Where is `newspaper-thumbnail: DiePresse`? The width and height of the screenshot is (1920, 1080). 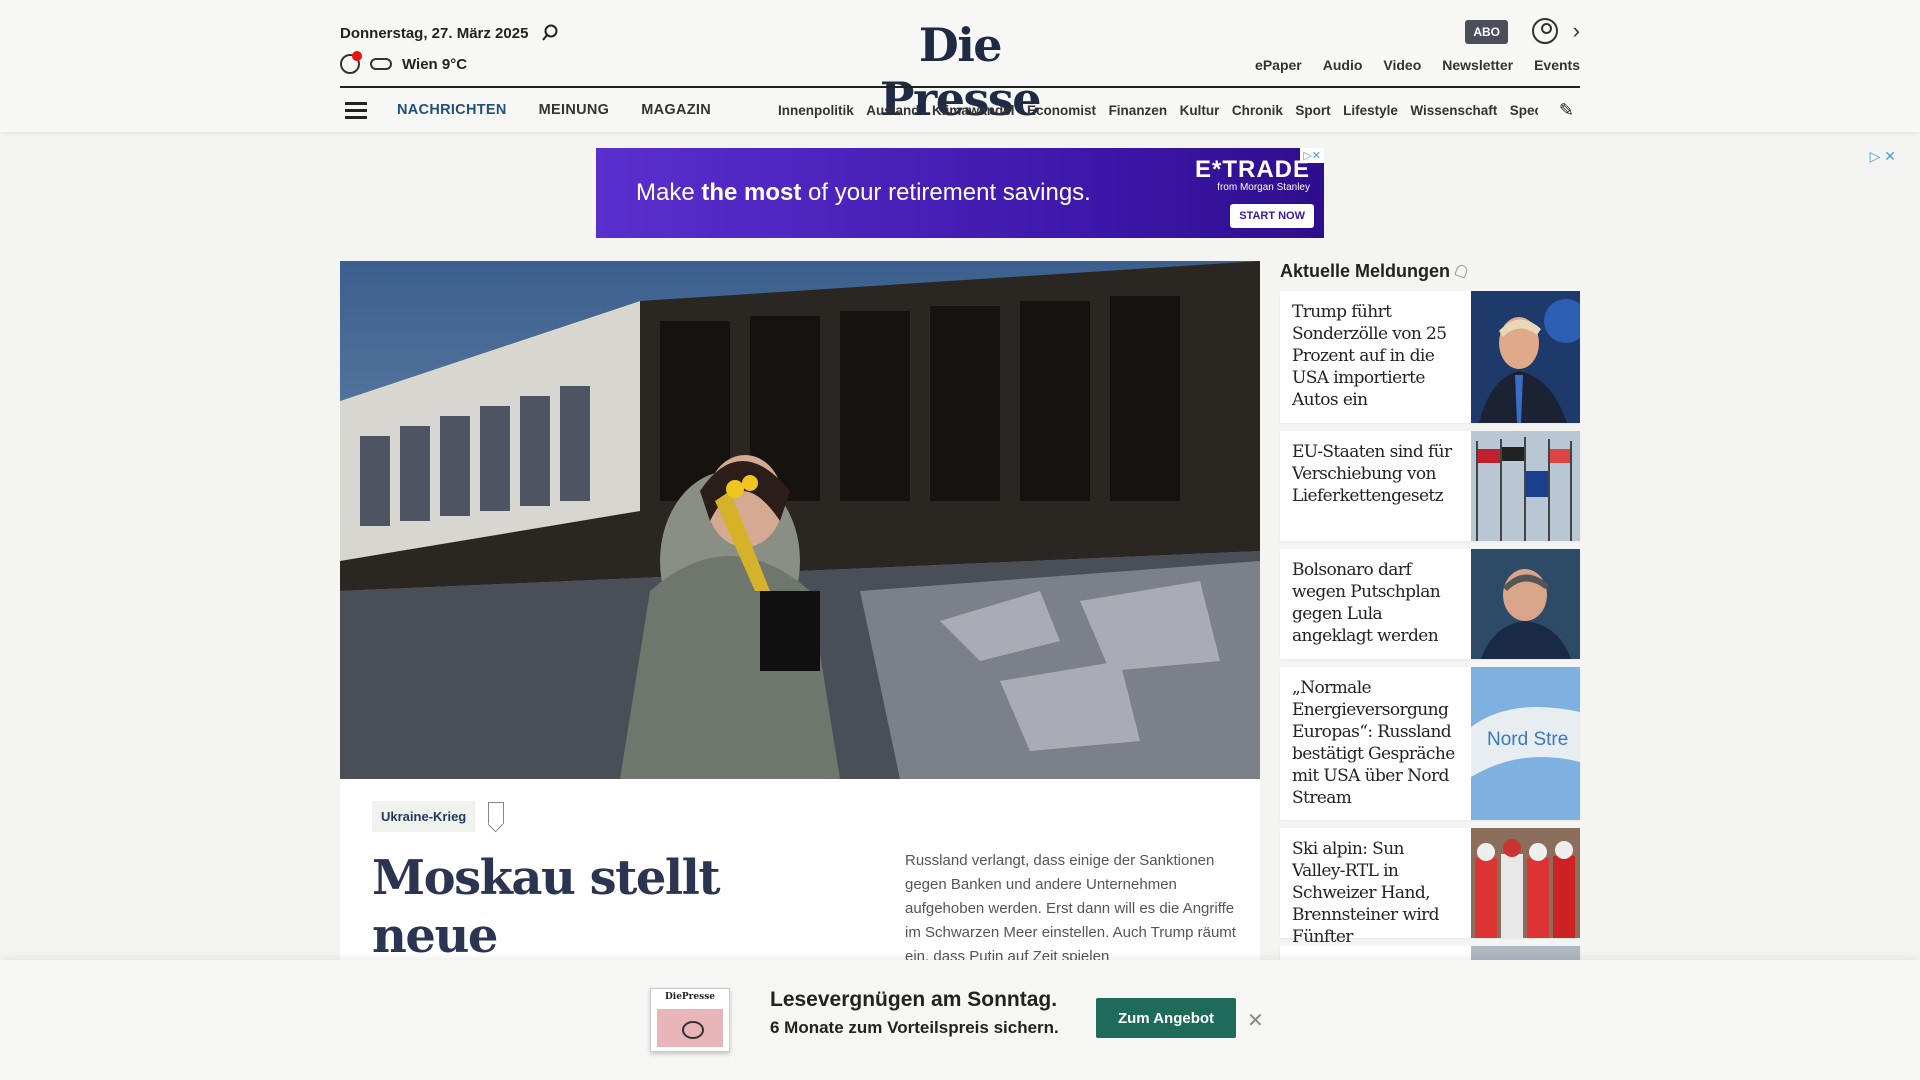
newspaper-thumbnail: DiePresse is located at coordinates (690, 1020).